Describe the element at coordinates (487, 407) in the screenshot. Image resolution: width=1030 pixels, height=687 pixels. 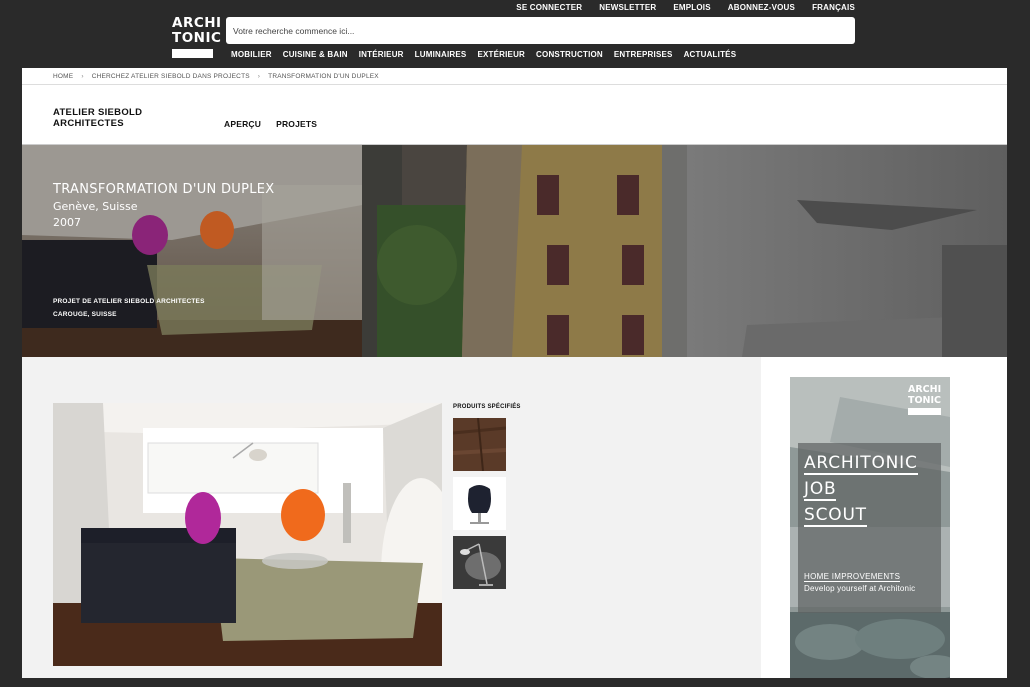
I see `products-label: PRODUITS SPÉCIFIÉS` at that location.